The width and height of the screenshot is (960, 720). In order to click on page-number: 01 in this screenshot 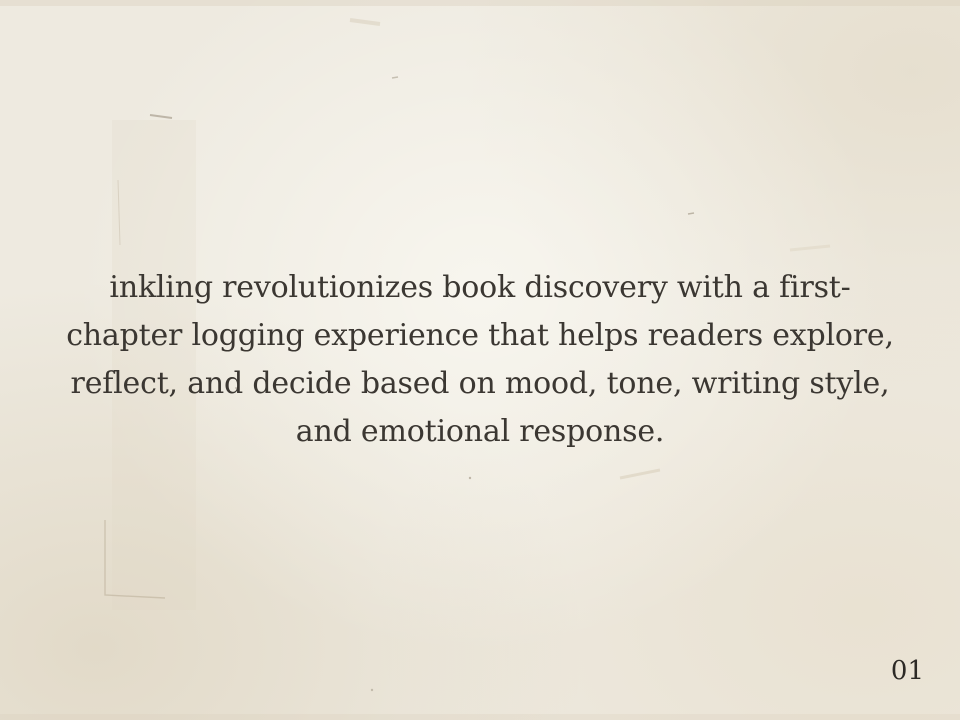, I will do `click(907, 671)`.